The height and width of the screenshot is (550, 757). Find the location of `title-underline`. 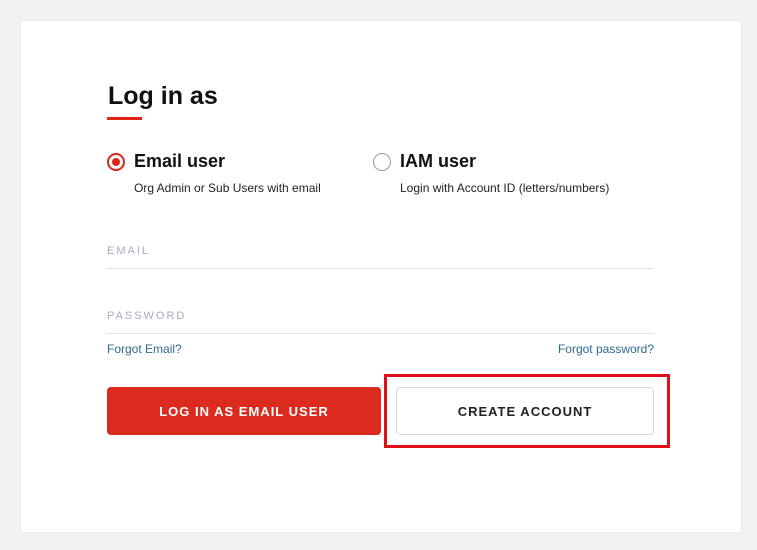

title-underline is located at coordinates (124, 118).